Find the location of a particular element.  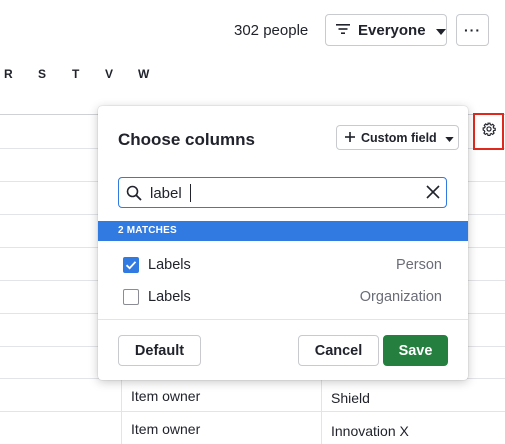

table-divider is located at coordinates (252, 411).